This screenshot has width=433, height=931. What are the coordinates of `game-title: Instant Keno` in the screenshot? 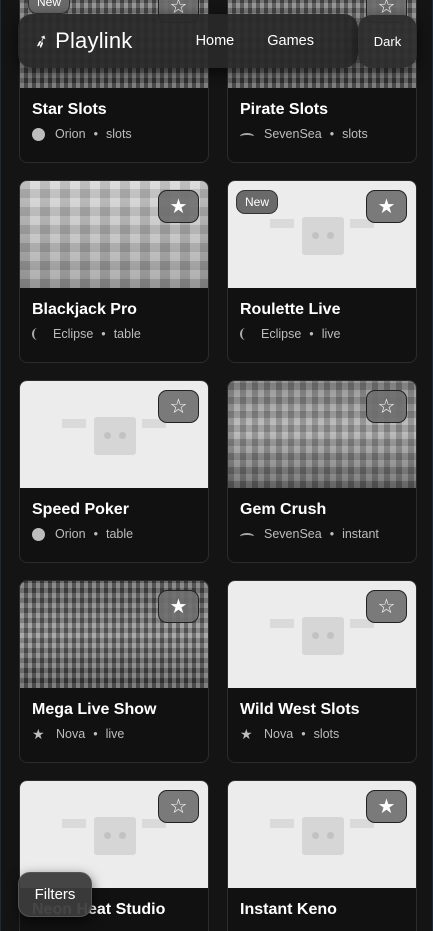 It's located at (322, 910).